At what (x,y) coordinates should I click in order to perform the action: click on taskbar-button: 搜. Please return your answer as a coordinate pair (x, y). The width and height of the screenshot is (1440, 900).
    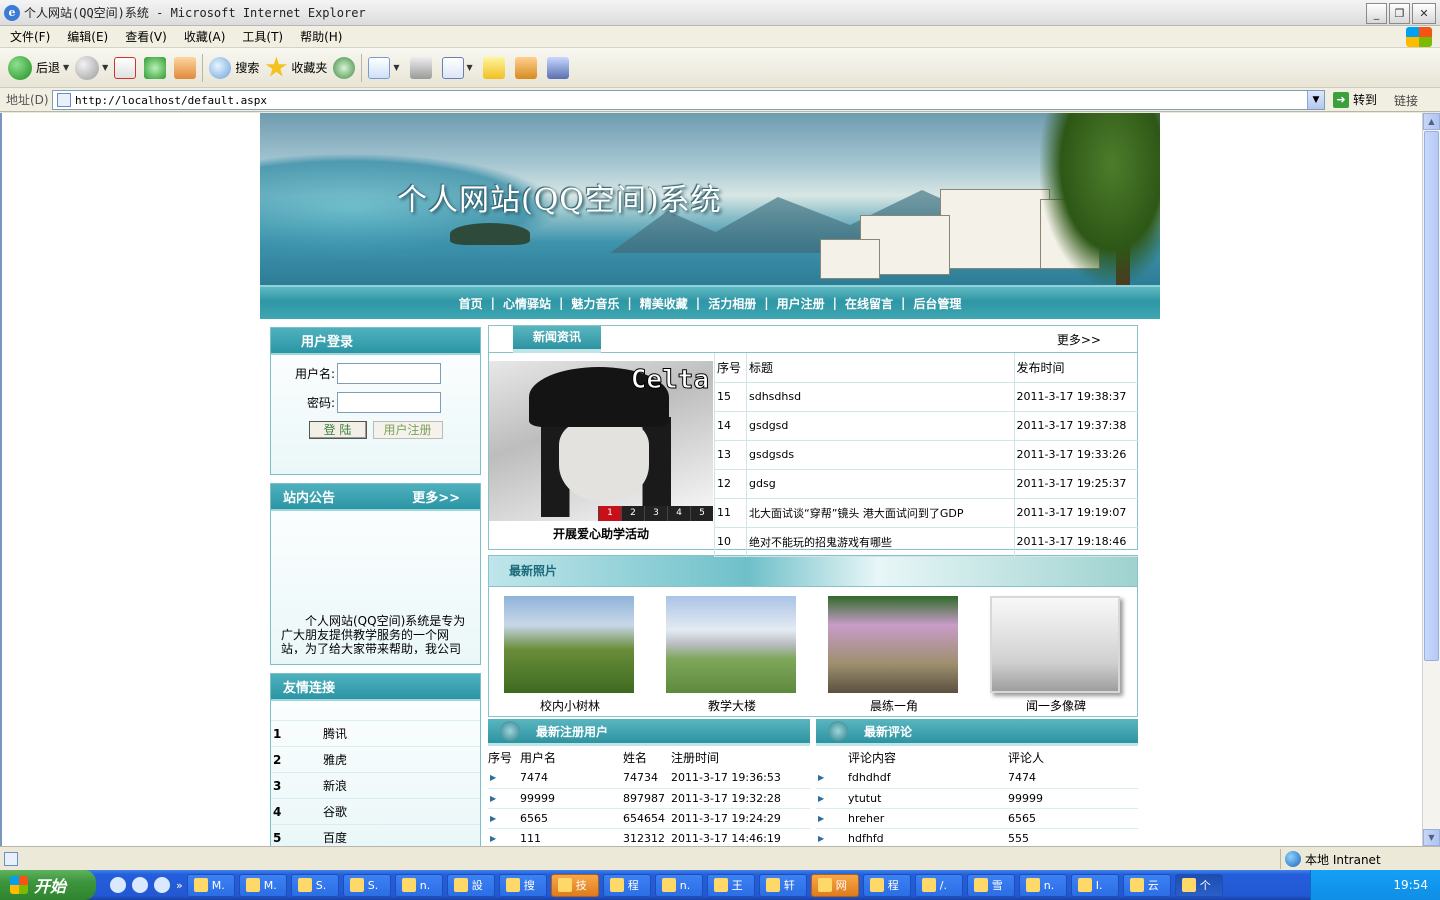
    Looking at the image, I should click on (522, 885).